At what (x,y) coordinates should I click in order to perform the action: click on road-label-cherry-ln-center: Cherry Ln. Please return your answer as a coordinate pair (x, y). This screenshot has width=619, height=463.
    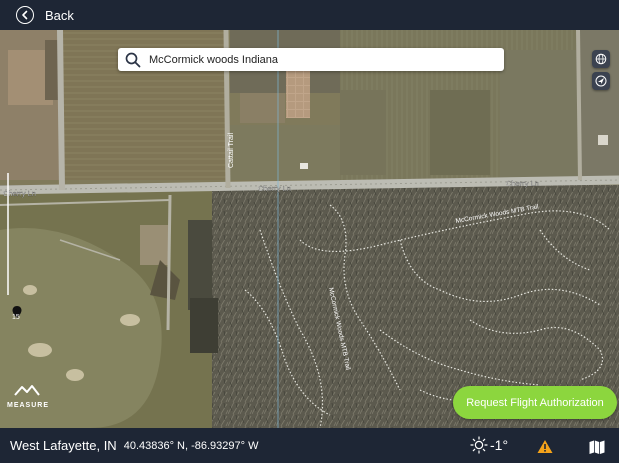
    Looking at the image, I should click on (274, 188).